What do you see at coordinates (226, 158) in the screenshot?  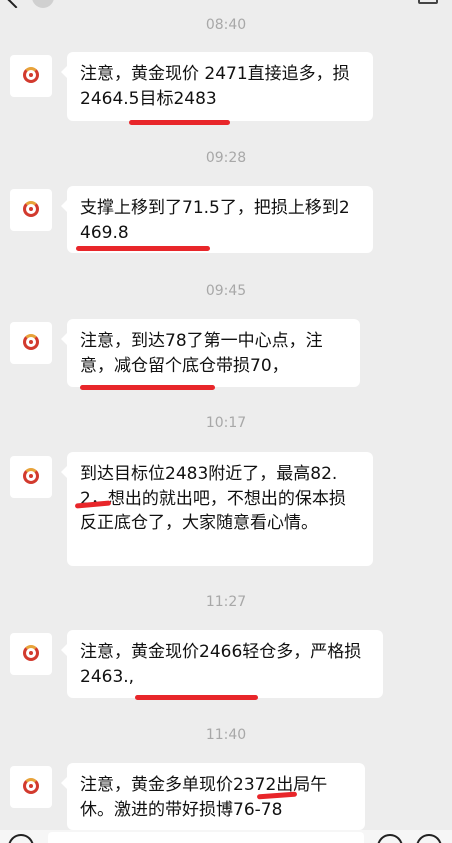 I see `message-timestamp: 09:28` at bounding box center [226, 158].